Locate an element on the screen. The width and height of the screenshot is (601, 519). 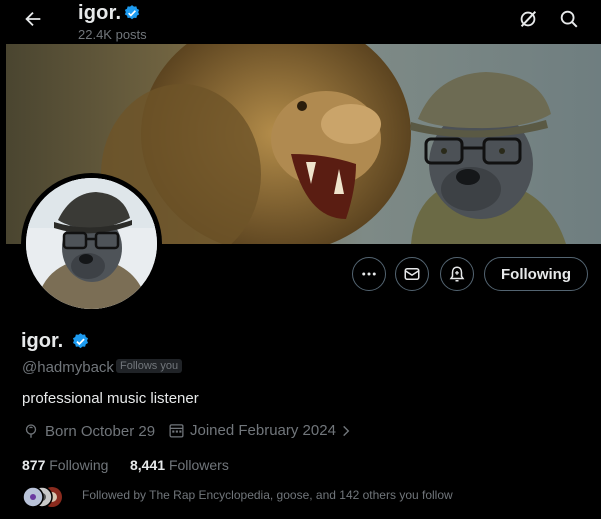
join-date-text: Joined February 2024 is located at coordinates (263, 430).